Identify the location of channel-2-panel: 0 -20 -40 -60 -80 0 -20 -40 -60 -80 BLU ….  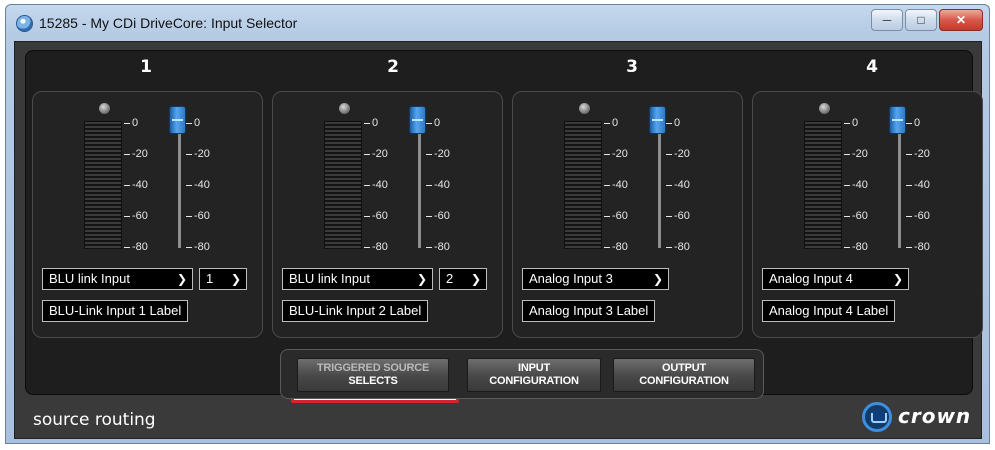
(387, 214).